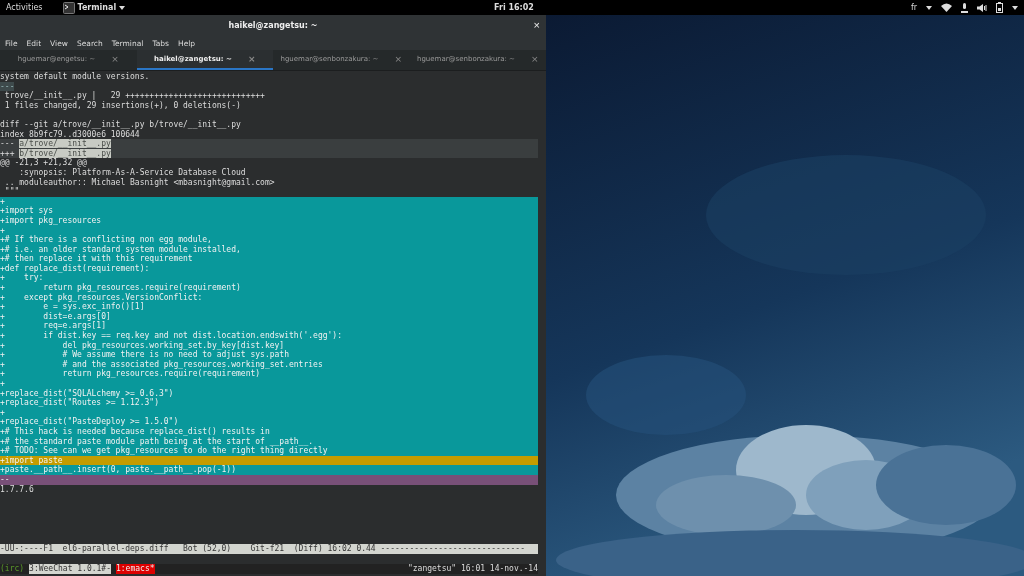  I want to click on diff-file-path: b/trove/__init__.py, so click(65, 153).